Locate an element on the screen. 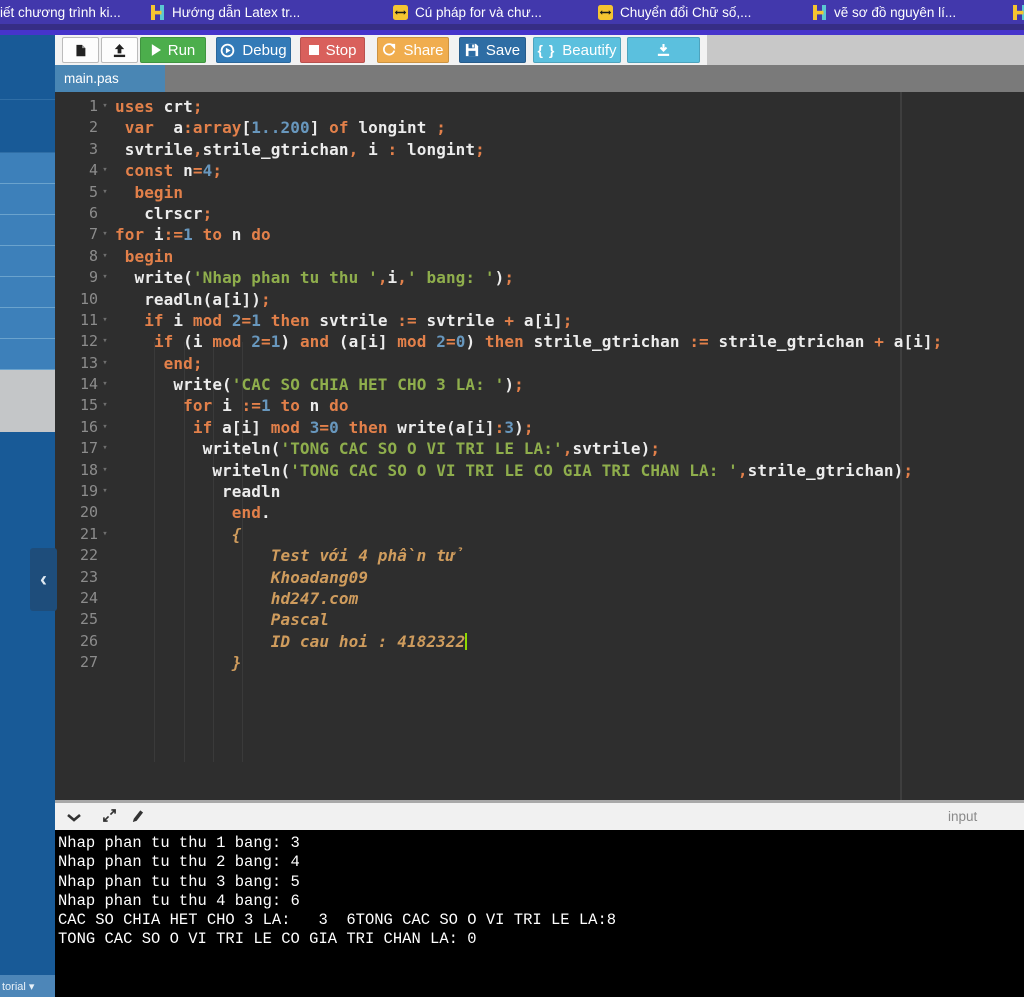 The height and width of the screenshot is (997, 1024). play-icon is located at coordinates (156, 50).